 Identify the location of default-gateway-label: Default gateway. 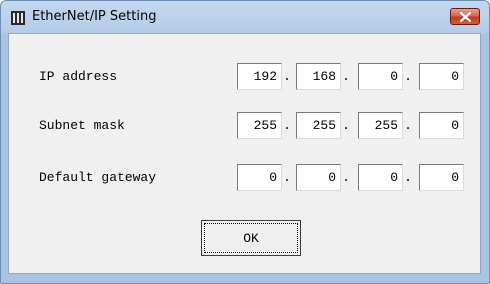
(98, 177).